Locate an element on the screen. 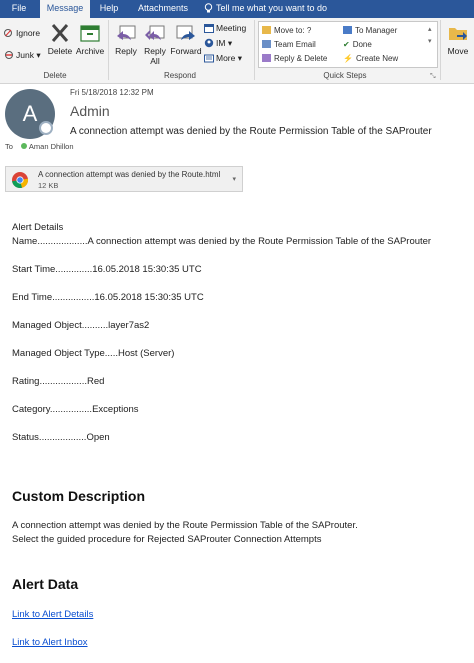 Image resolution: width=474 pixels, height=663 pixels. quick-step-team-email: Team Email is located at coordinates (289, 44).